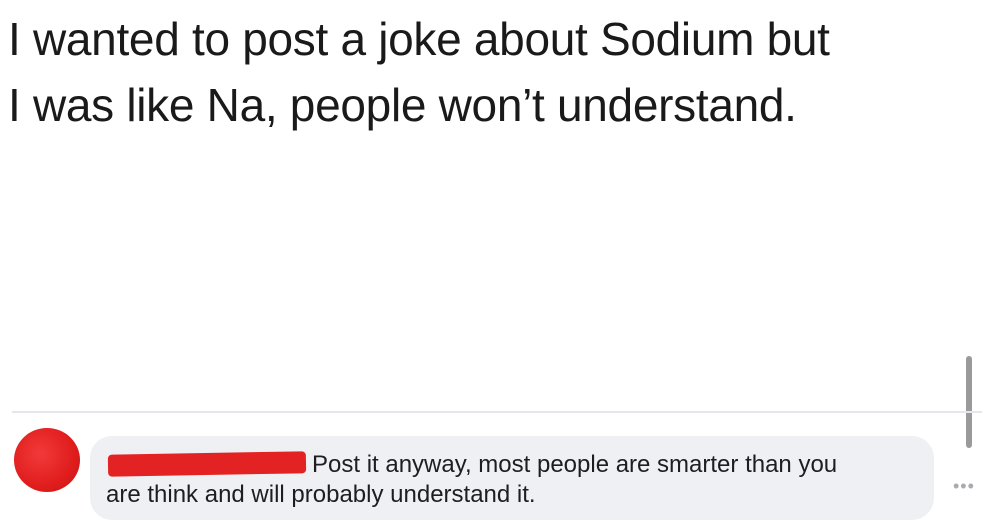 The height and width of the screenshot is (522, 1000). Describe the element at coordinates (419, 39) in the screenshot. I see `post-text-line-1: I wanted to post a joke about Sodium but` at that location.